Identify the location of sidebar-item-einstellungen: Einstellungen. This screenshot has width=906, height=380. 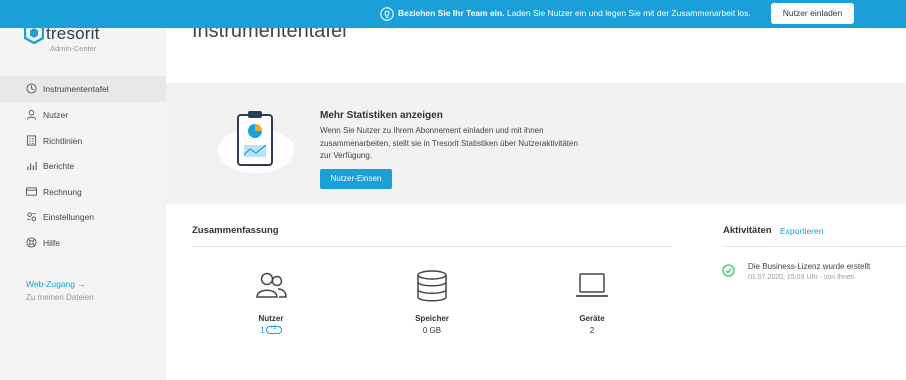
(83, 217).